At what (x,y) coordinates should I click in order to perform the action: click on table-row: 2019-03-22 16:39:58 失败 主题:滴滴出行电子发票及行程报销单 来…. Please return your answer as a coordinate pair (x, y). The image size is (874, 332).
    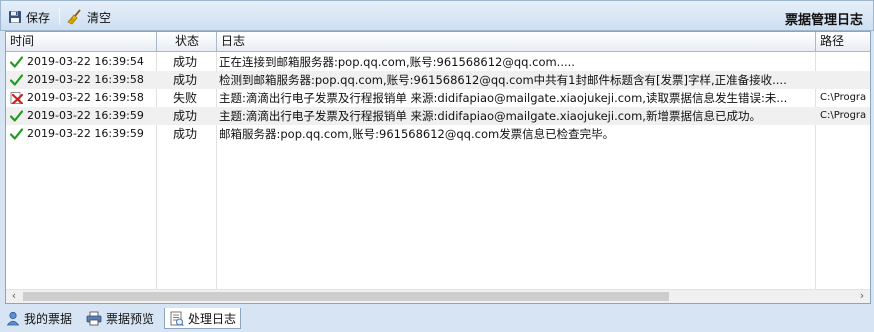
    Looking at the image, I should click on (438, 98).